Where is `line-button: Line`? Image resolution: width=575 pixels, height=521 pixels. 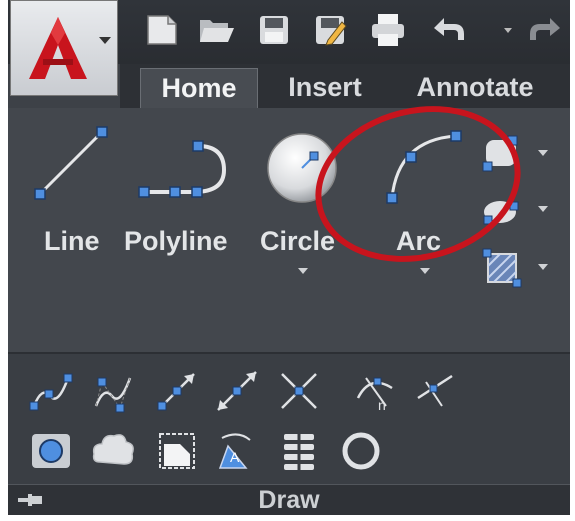
line-button: Line is located at coordinates (72, 197).